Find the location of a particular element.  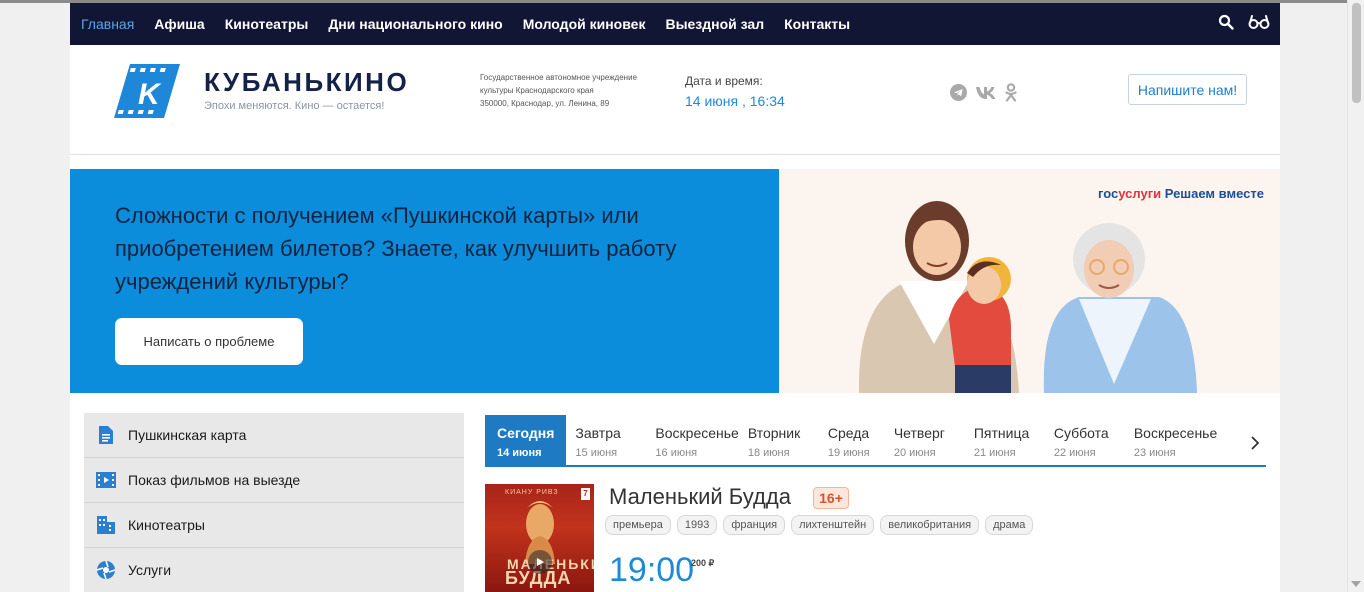

sidebar-item-label: Пушкинская карта is located at coordinates (187, 435).